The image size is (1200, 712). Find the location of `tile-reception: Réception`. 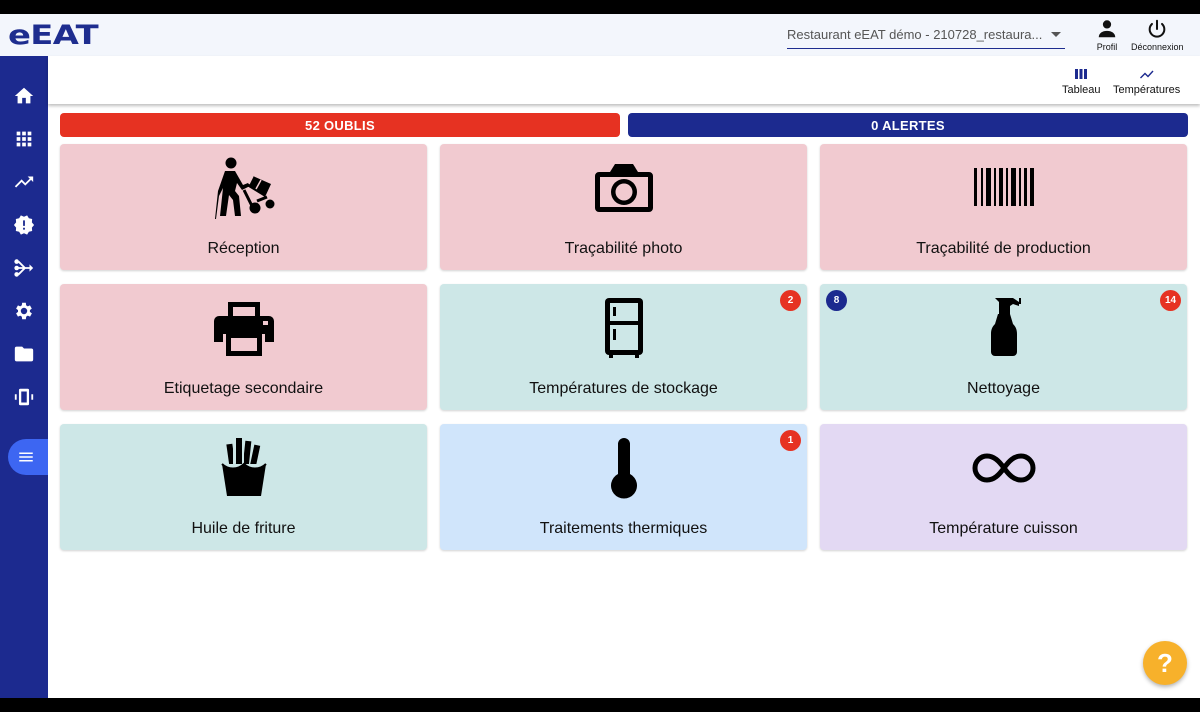

tile-reception: Réception is located at coordinates (243, 207).